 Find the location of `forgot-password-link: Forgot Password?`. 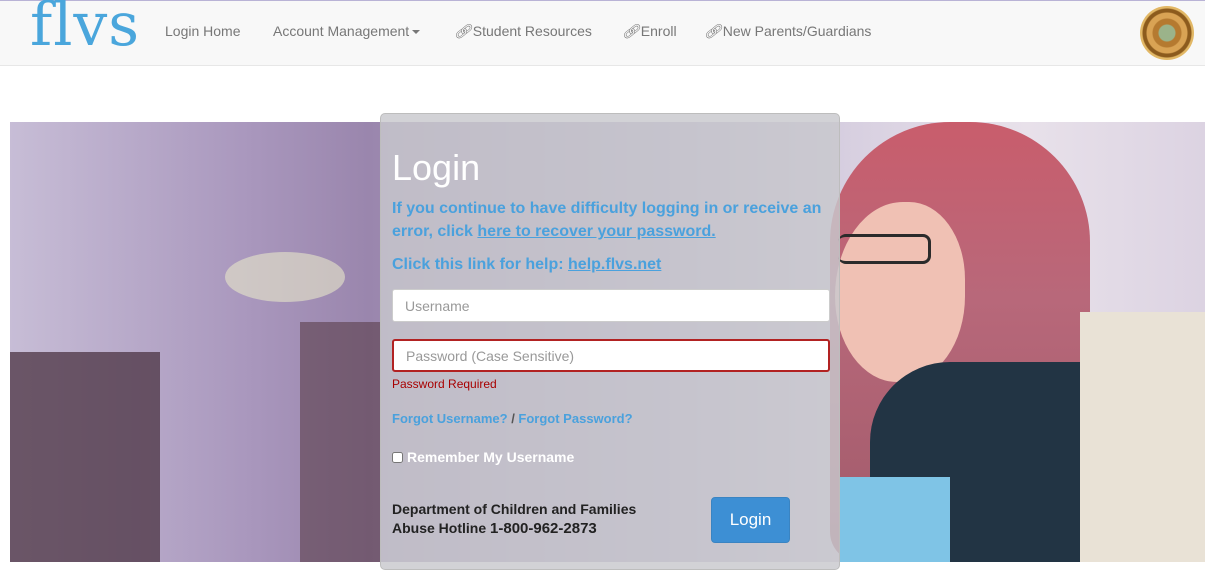

forgot-password-link: Forgot Password? is located at coordinates (575, 418).